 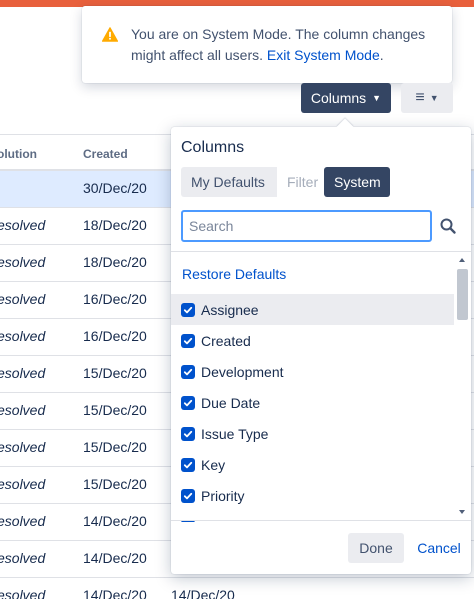 I want to click on tab-system: System, so click(x=357, y=182).